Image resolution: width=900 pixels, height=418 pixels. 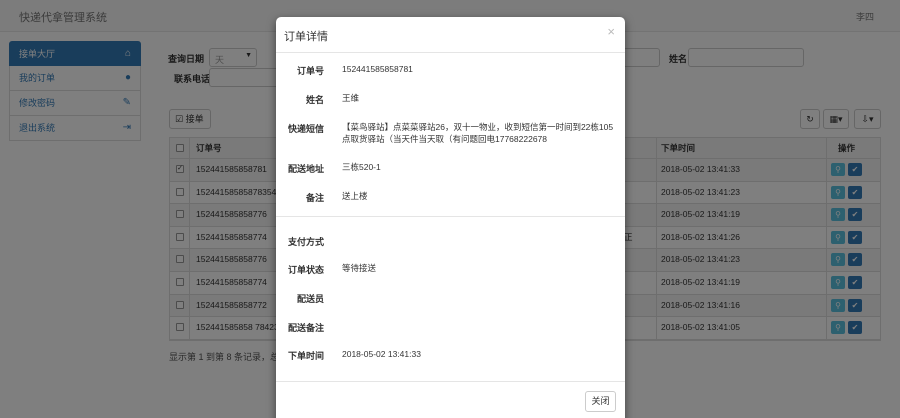 I want to click on order-no-value: 152441585858781, so click(x=377, y=69).